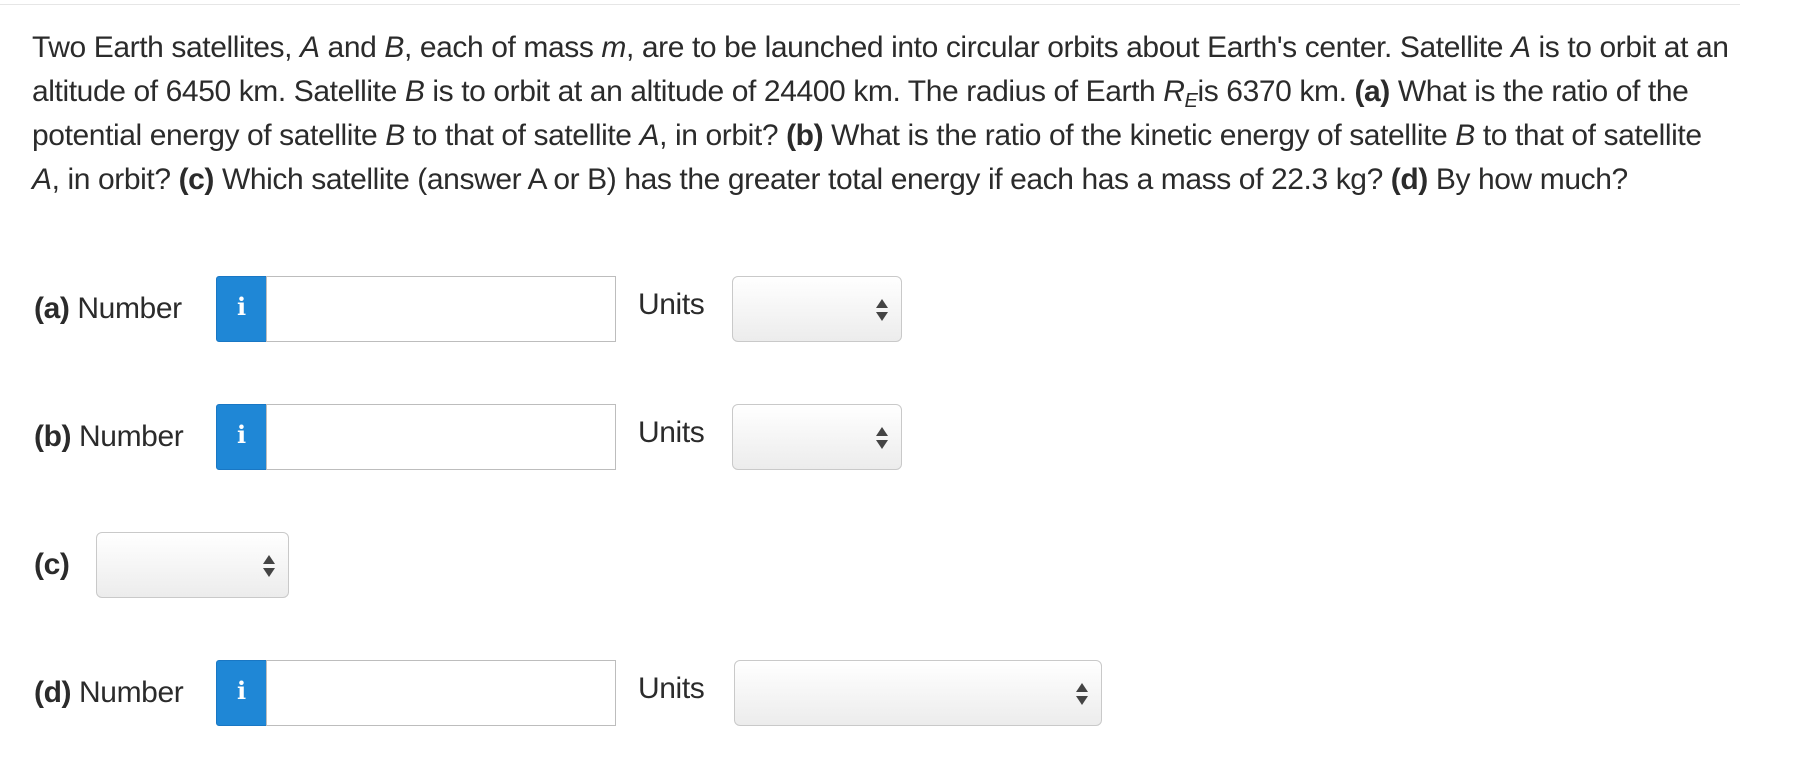 The height and width of the screenshot is (770, 1794). I want to click on part-d-label: (d) Number, so click(109, 692).